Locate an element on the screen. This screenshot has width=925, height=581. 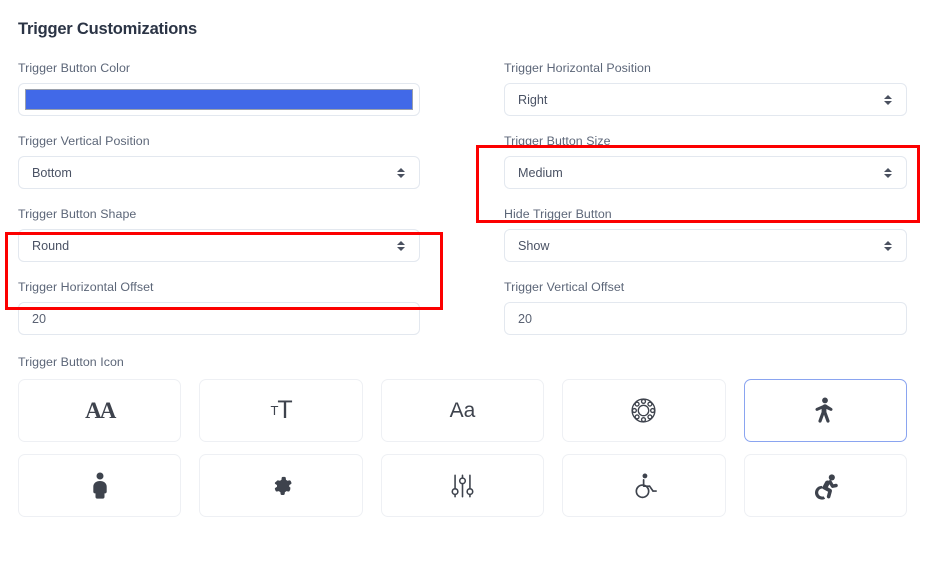
wheelchair-icon is located at coordinates (644, 486).